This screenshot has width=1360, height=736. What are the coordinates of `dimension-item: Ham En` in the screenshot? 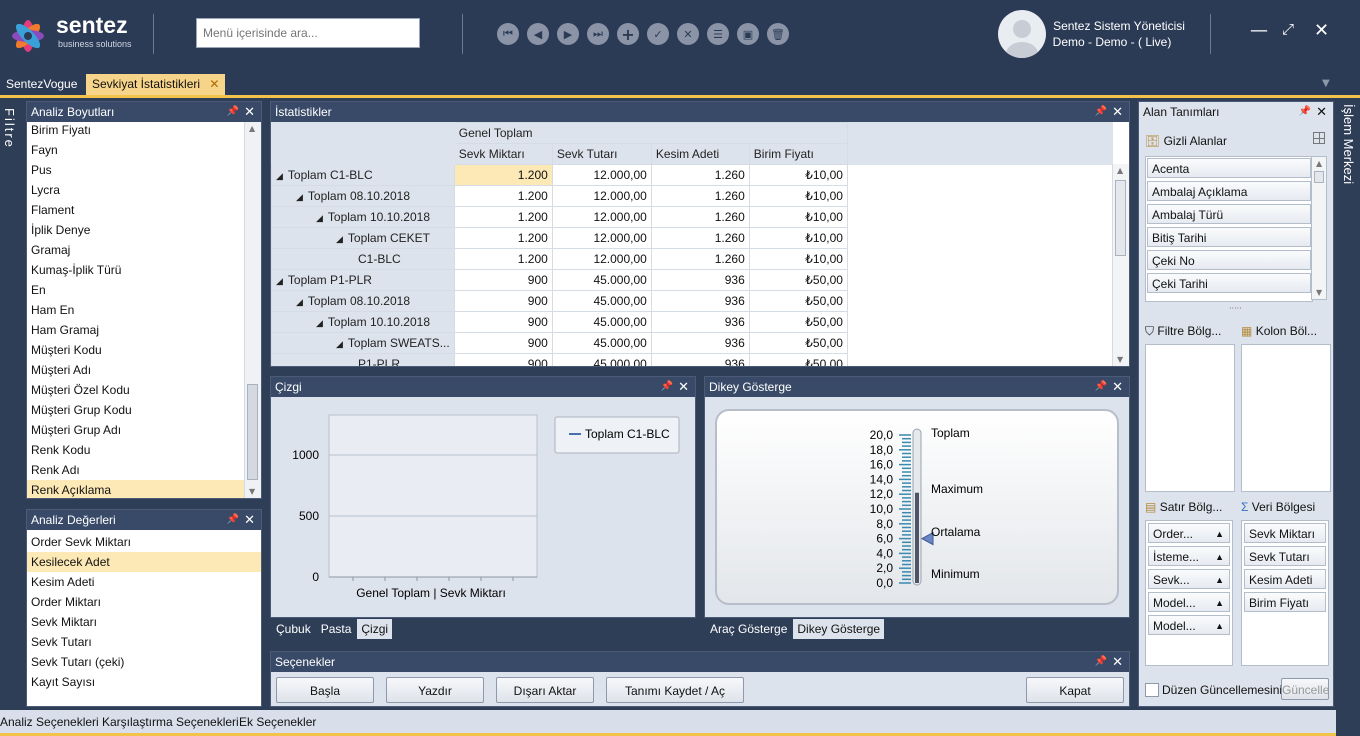 It's located at (136, 310).